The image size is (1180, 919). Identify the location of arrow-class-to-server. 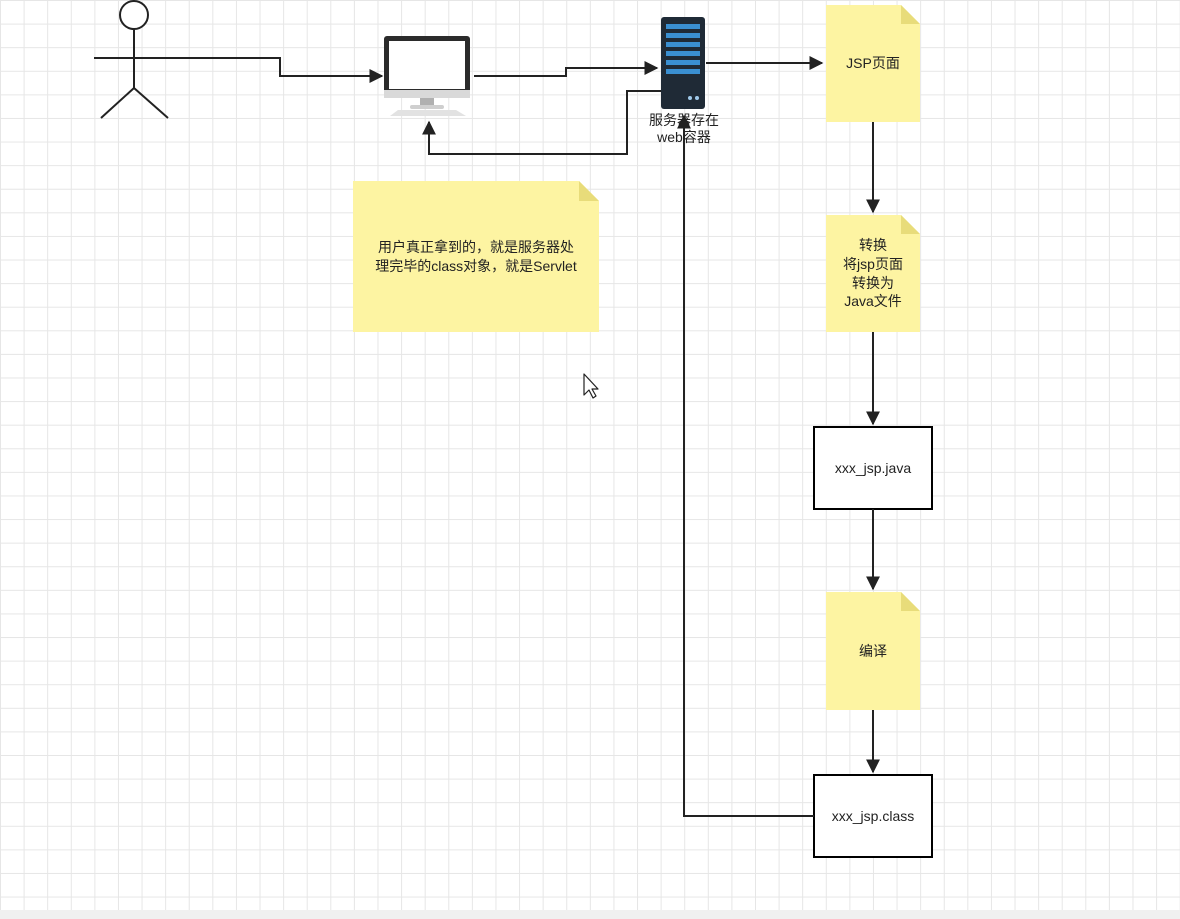
(745, 465).